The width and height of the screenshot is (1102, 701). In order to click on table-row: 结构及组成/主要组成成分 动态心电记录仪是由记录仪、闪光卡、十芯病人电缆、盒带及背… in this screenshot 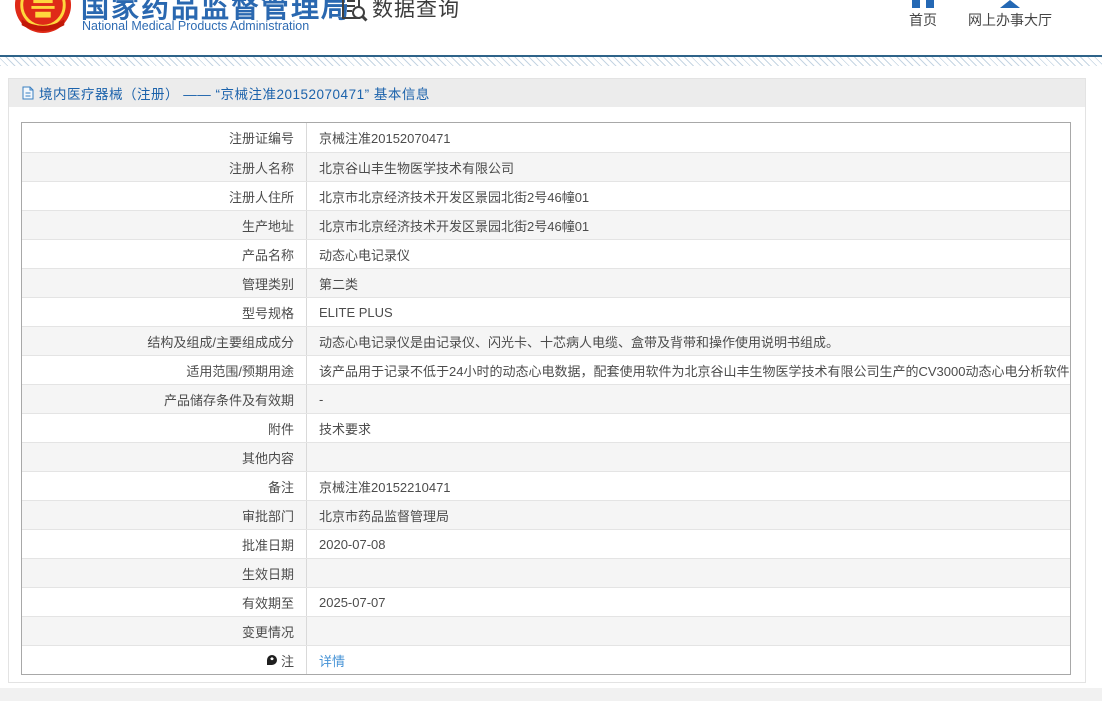, I will do `click(546, 340)`.